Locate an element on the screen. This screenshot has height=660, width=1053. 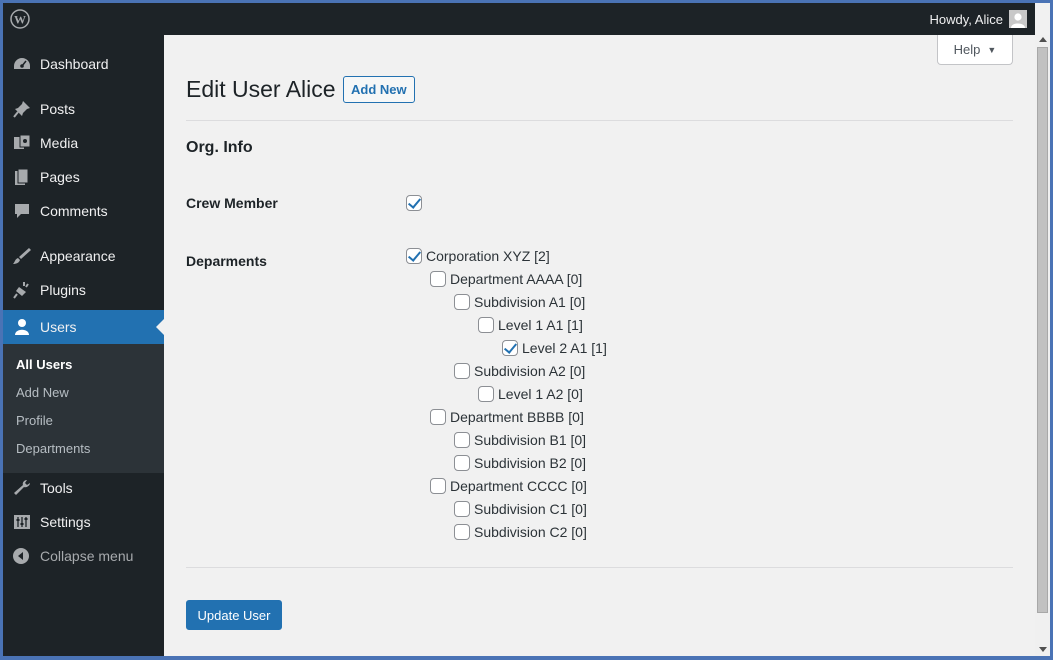
department-label: Subdivision B1 [0] is located at coordinates (530, 440).